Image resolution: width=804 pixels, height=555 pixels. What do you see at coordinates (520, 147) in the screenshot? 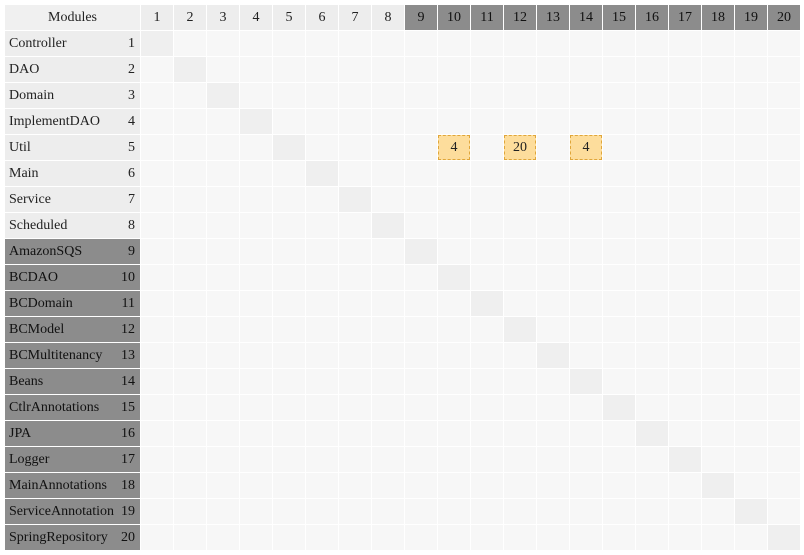
I see `dependency-cell: 20` at bounding box center [520, 147].